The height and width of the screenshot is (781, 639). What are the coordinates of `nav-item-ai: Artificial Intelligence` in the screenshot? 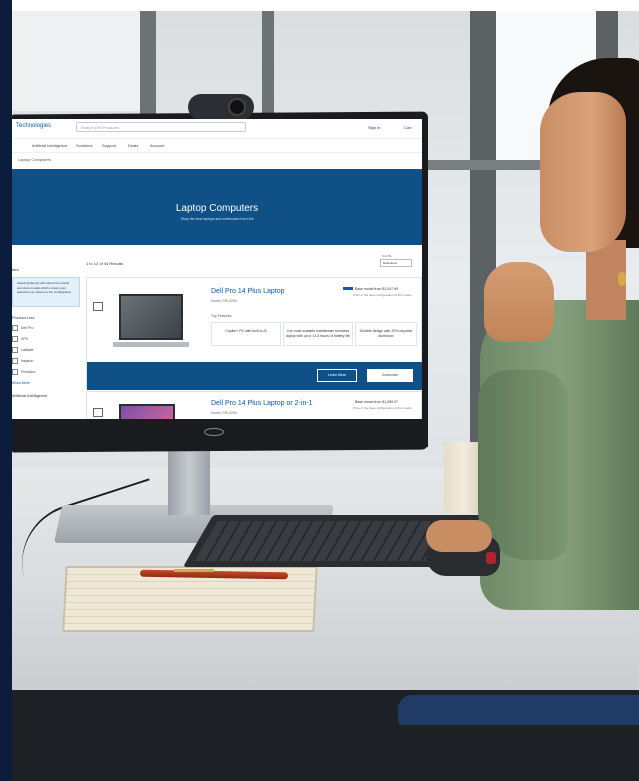 It's located at (49, 145).